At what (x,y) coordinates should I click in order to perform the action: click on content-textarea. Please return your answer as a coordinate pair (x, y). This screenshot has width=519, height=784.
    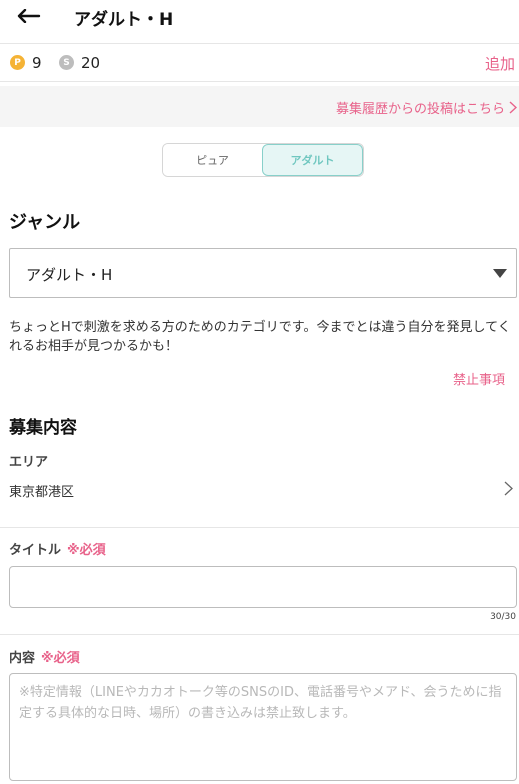
    Looking at the image, I should click on (263, 727).